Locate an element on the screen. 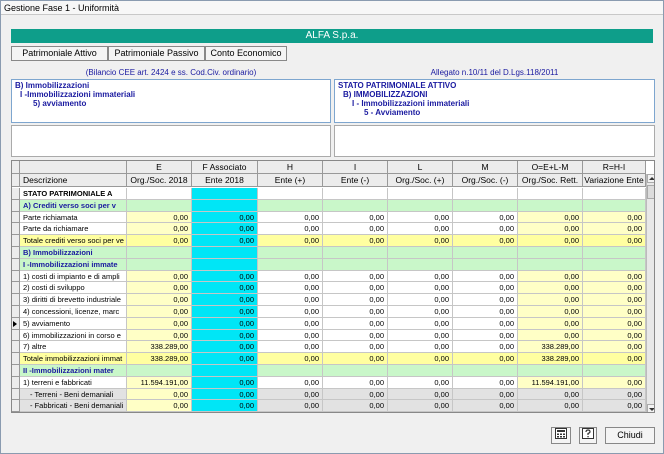 This screenshot has height=454, width=664. tab-patrimoniale-passivo: Patrimoniale Passivo is located at coordinates (156, 53).